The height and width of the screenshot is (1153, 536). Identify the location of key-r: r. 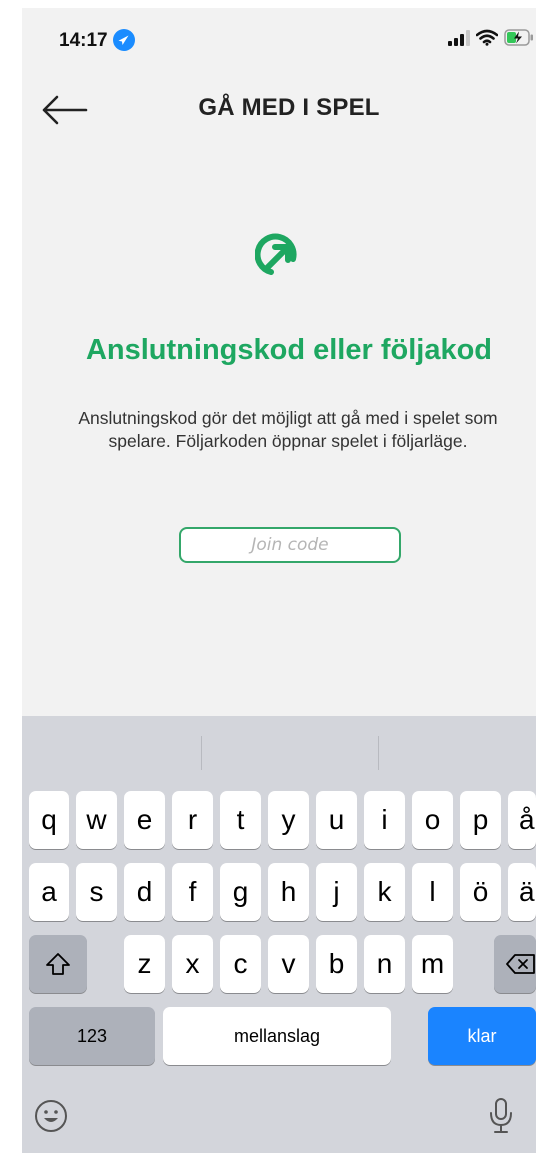
(192, 820).